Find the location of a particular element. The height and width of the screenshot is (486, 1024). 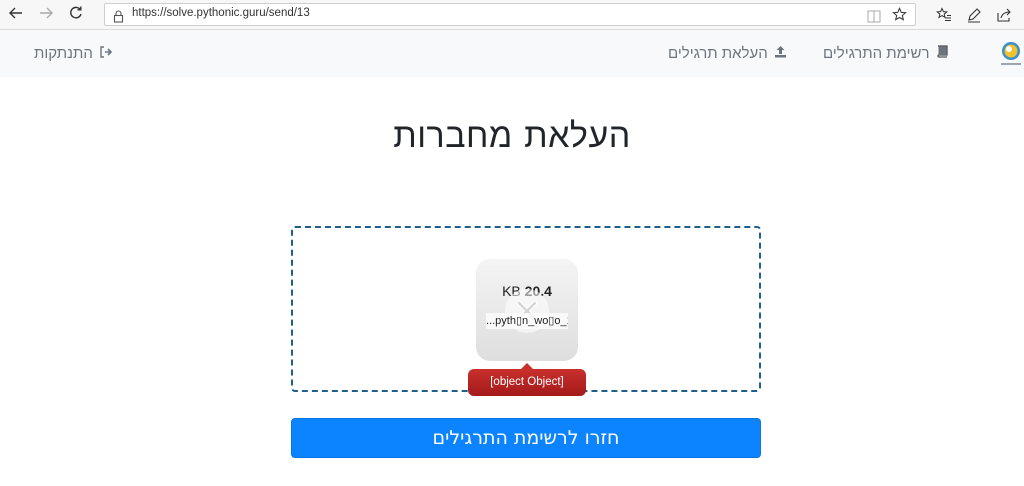

nav-exercises-link: רשימת התרגילים is located at coordinates (885, 53).